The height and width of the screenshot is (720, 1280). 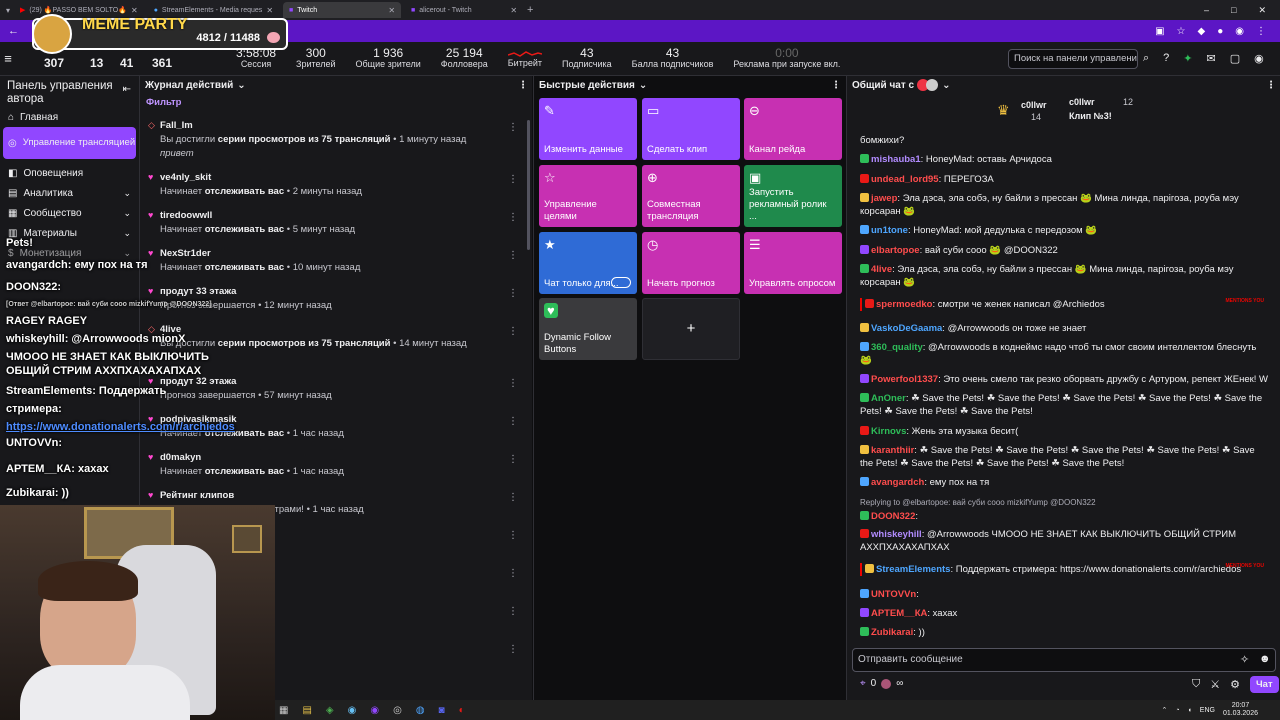 What do you see at coordinates (69, 117) in the screenshot?
I see `sidebar-item-home: ⌂ Главная` at bounding box center [69, 117].